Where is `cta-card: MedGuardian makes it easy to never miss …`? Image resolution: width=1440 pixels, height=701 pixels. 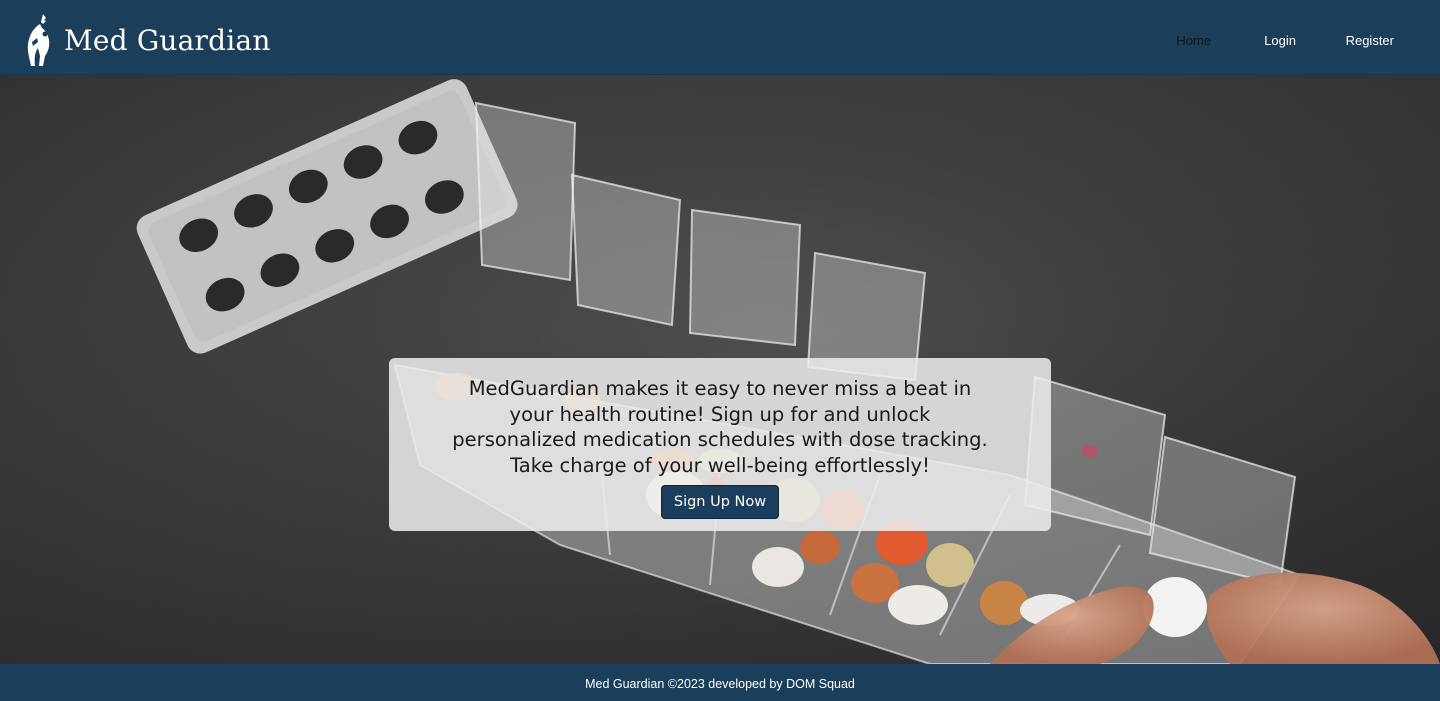
cta-card: MedGuardian makes it easy to never miss … is located at coordinates (720, 444).